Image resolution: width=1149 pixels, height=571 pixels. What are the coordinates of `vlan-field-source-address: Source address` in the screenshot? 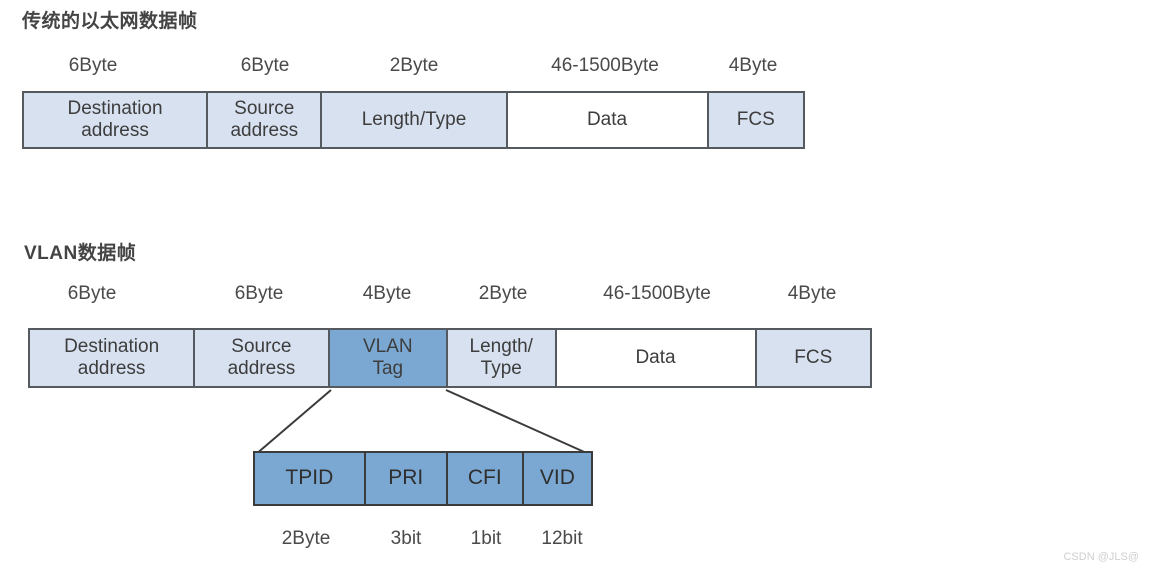 It's located at (262, 358).